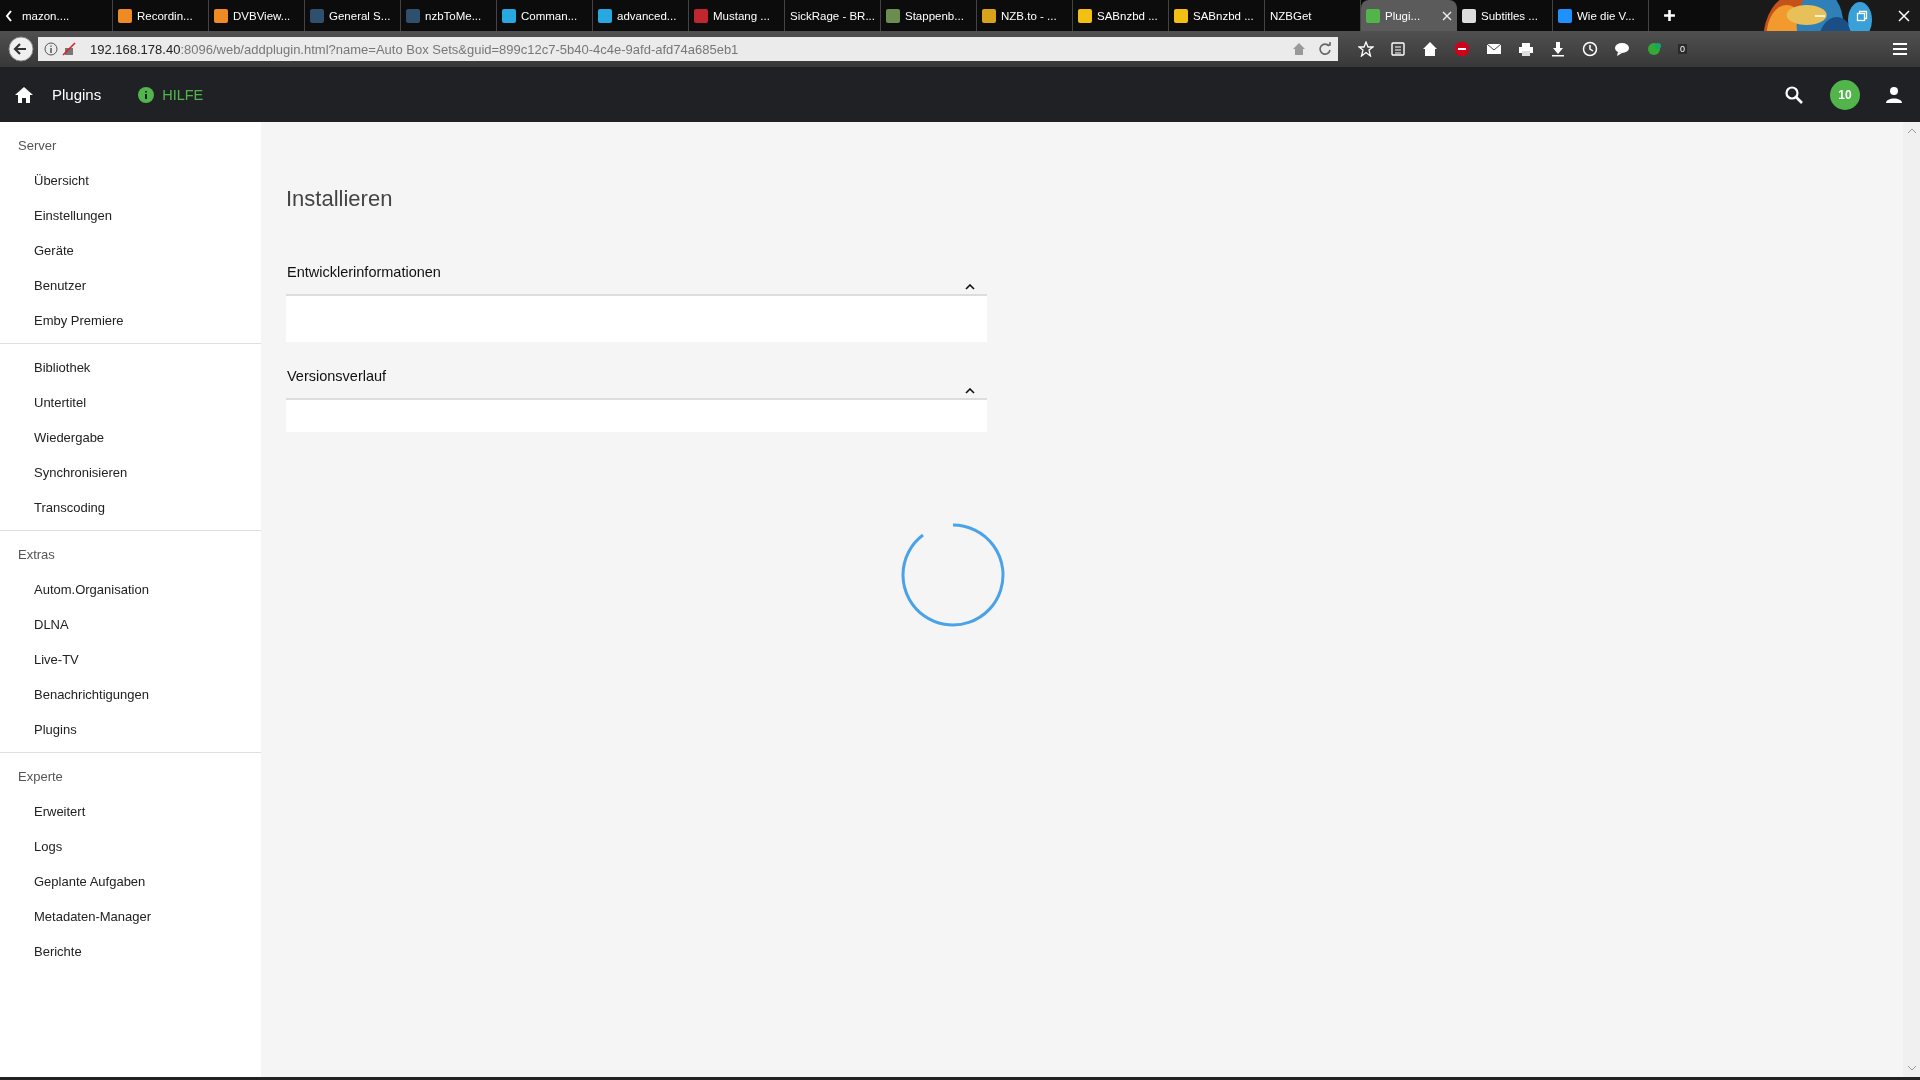 Image resolution: width=1920 pixels, height=1080 pixels. What do you see at coordinates (130, 589) in the screenshot?
I see `sidebar-item: Autom.Organisation` at bounding box center [130, 589].